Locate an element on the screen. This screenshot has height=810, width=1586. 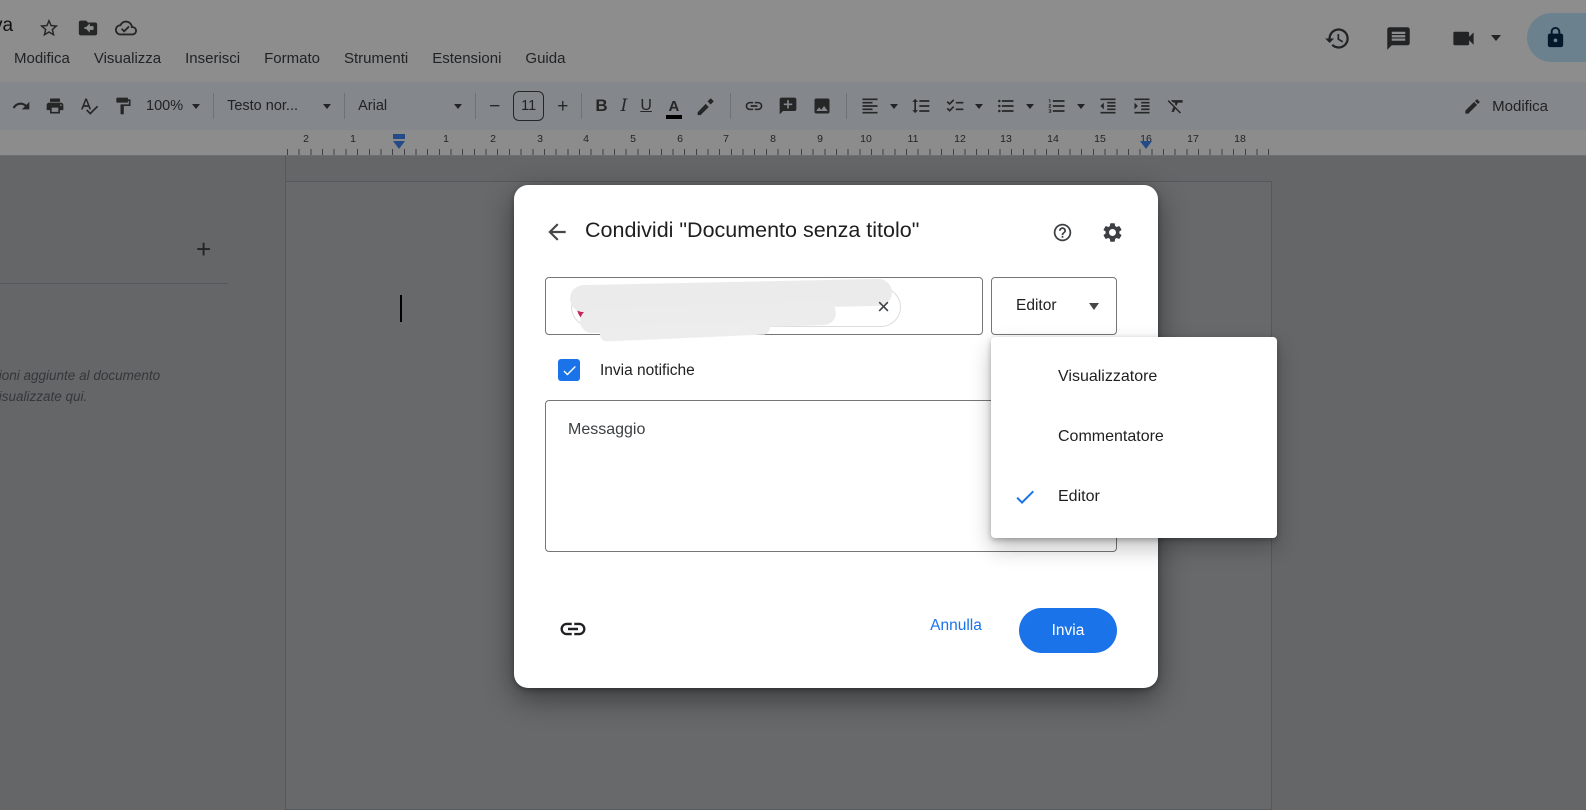
role-selector-button: Editor is located at coordinates (1054, 306).